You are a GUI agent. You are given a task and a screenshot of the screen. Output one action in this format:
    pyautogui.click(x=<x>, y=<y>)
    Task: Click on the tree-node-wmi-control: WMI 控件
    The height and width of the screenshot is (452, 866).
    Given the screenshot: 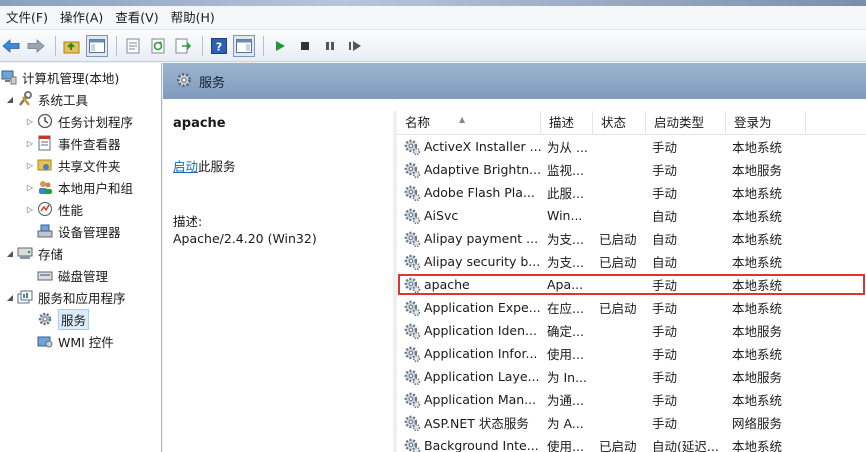 What is the action you would take?
    pyautogui.click(x=75, y=341)
    